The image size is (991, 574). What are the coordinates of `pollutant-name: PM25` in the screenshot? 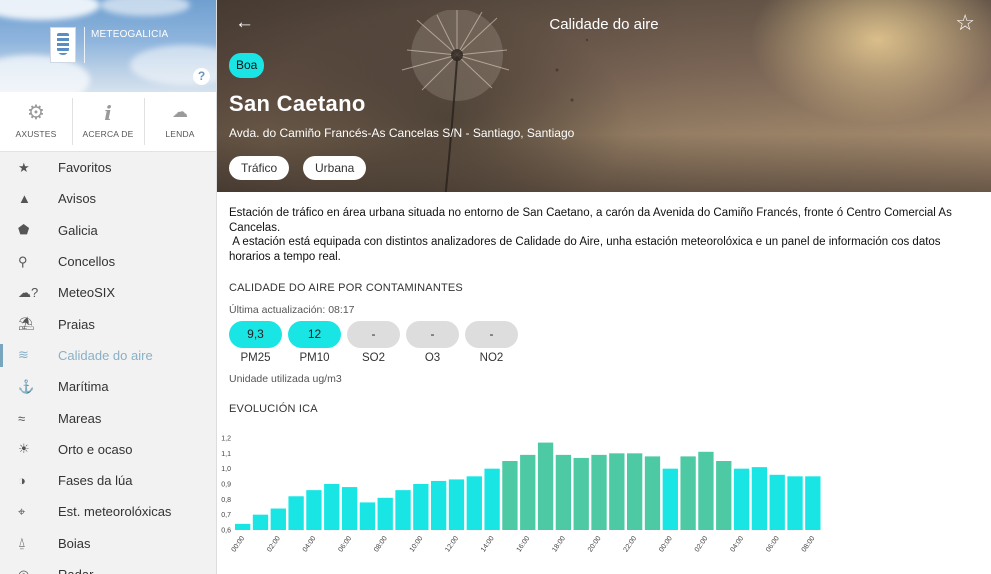 It's located at (255, 358).